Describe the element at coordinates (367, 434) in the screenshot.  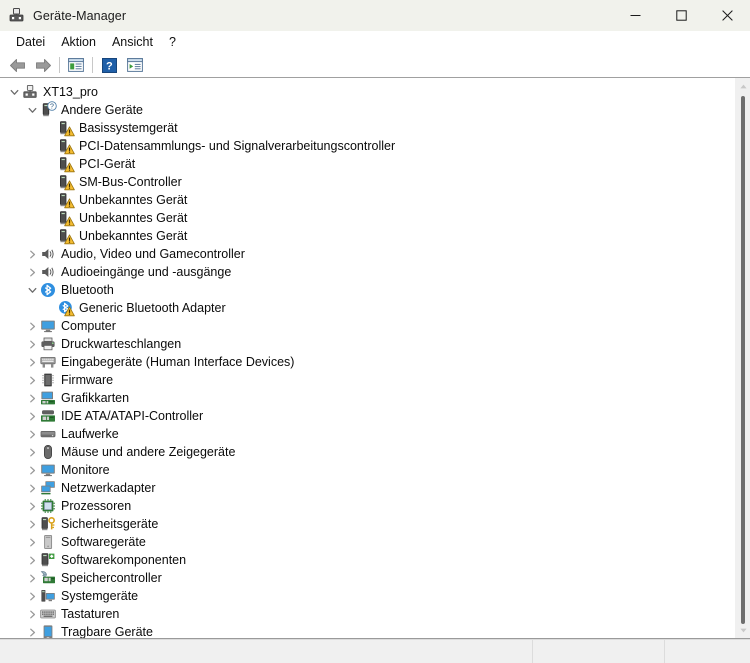
I see `tree-item: Laufwerke` at that location.